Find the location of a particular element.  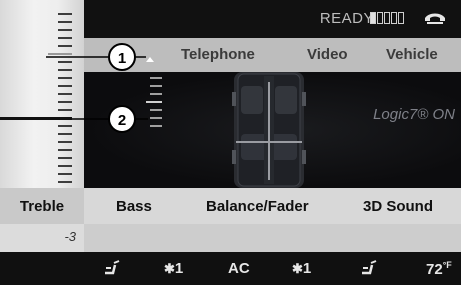

phone-icon is located at coordinates (435, 18).